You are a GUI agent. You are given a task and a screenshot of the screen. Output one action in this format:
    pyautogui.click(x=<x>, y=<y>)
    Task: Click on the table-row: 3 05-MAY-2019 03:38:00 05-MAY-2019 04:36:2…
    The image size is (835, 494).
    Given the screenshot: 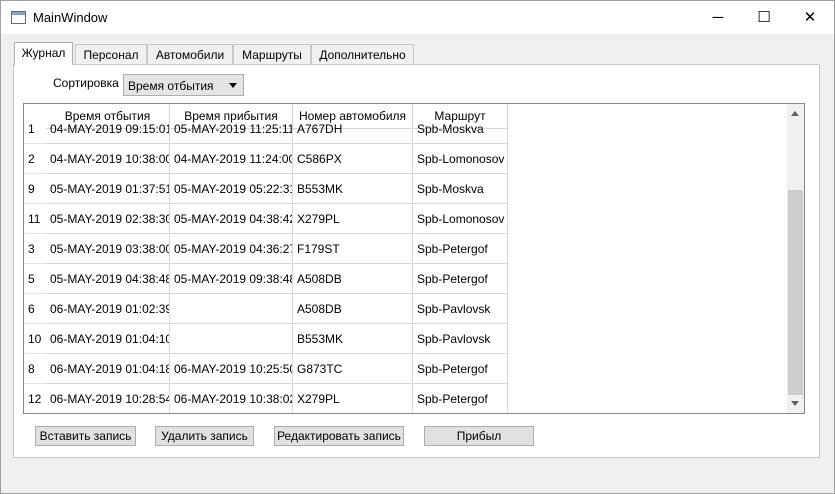 What is the action you would take?
    pyautogui.click(x=266, y=249)
    